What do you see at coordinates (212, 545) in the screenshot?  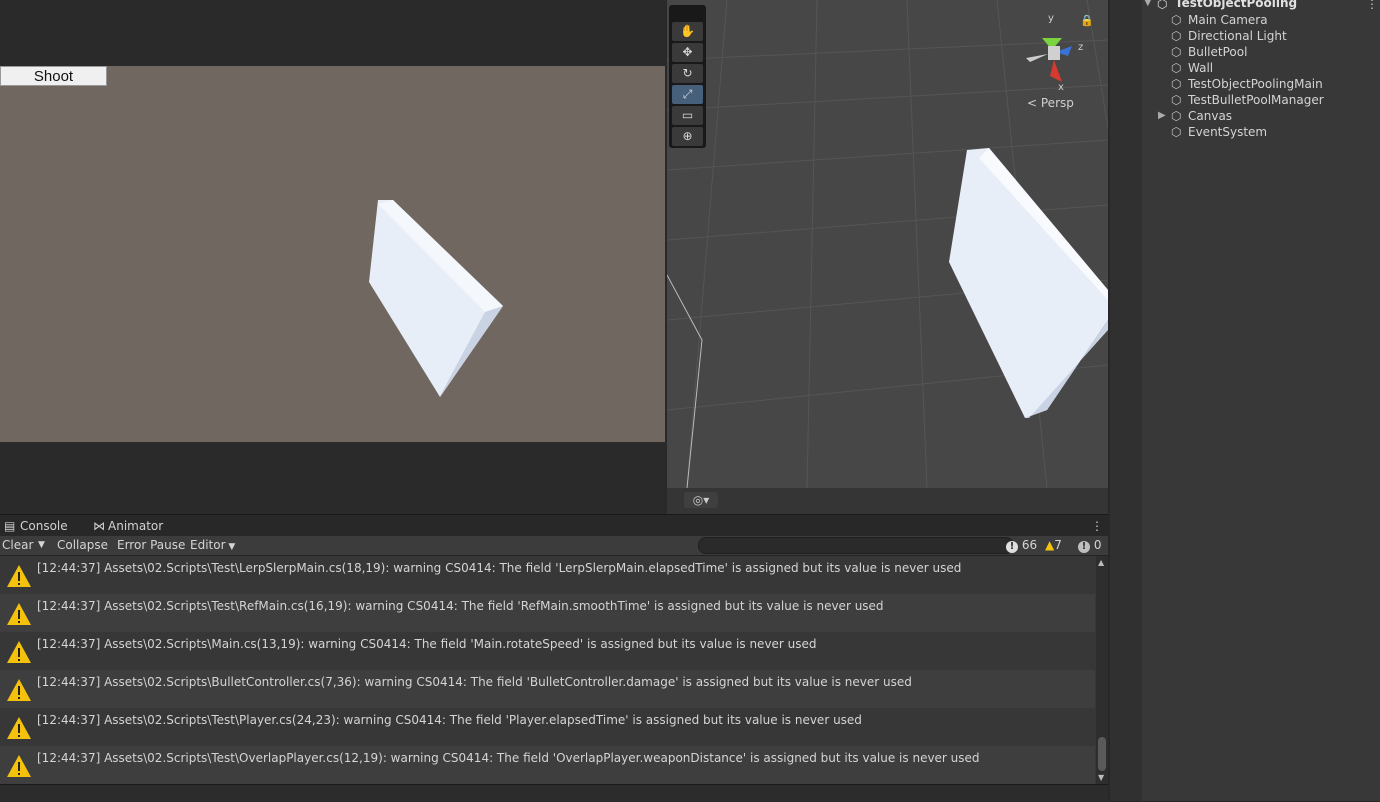 I see `editor-dropdown: Editor ▼` at bounding box center [212, 545].